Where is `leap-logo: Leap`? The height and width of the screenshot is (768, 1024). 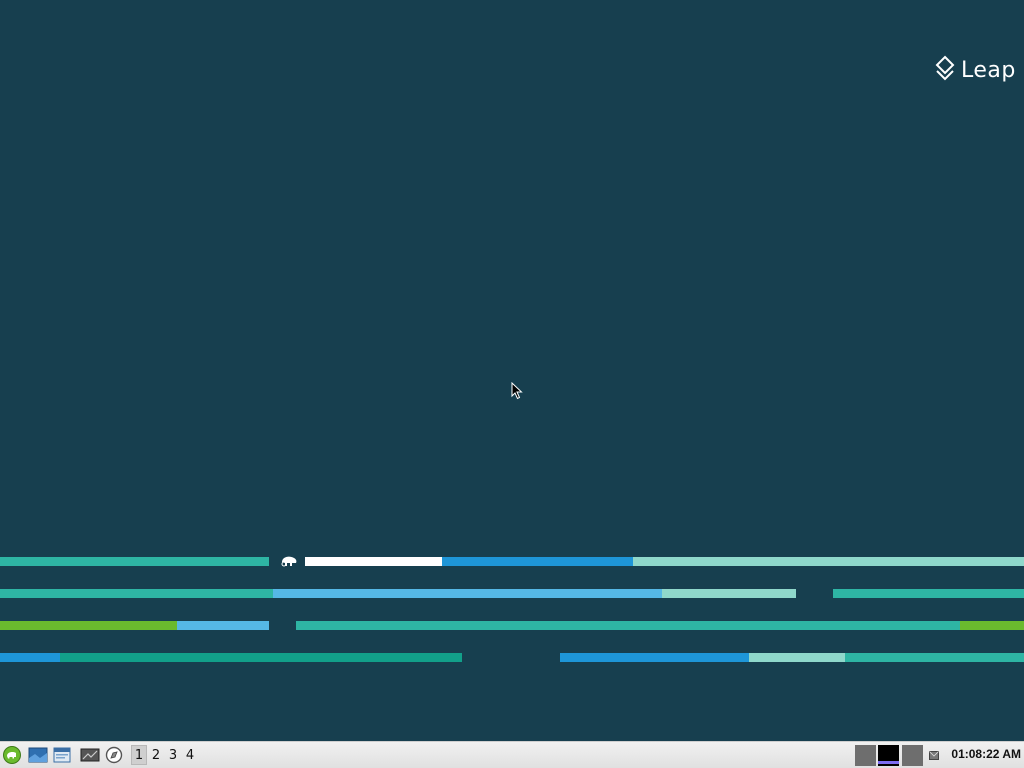 leap-logo: Leap is located at coordinates (975, 70).